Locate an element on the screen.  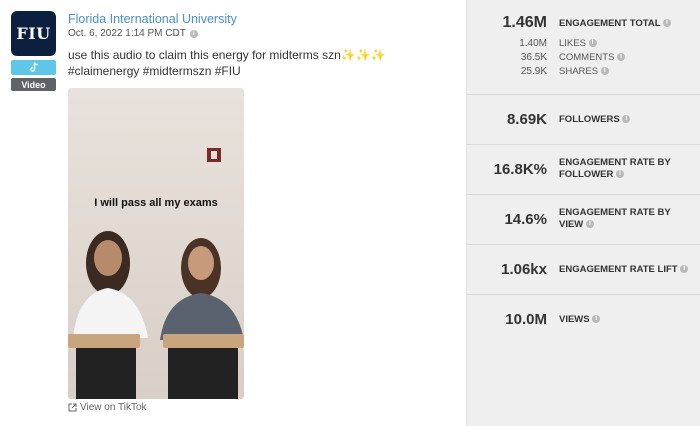
view-link-label: View on TikTok is located at coordinates (113, 407).